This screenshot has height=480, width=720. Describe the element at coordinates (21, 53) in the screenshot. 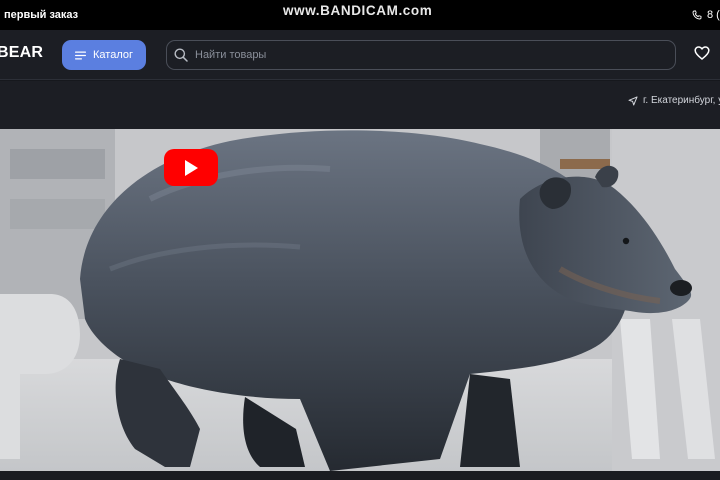

I see `site-logo: BEAR` at that location.